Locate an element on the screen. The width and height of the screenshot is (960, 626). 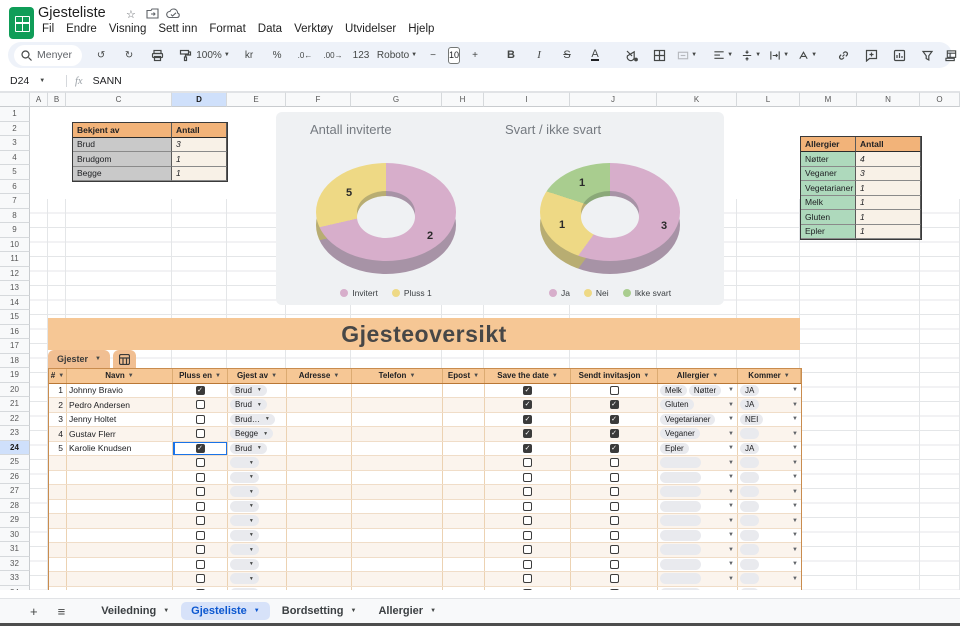
row-header-24: 24 is located at coordinates (15, 447).